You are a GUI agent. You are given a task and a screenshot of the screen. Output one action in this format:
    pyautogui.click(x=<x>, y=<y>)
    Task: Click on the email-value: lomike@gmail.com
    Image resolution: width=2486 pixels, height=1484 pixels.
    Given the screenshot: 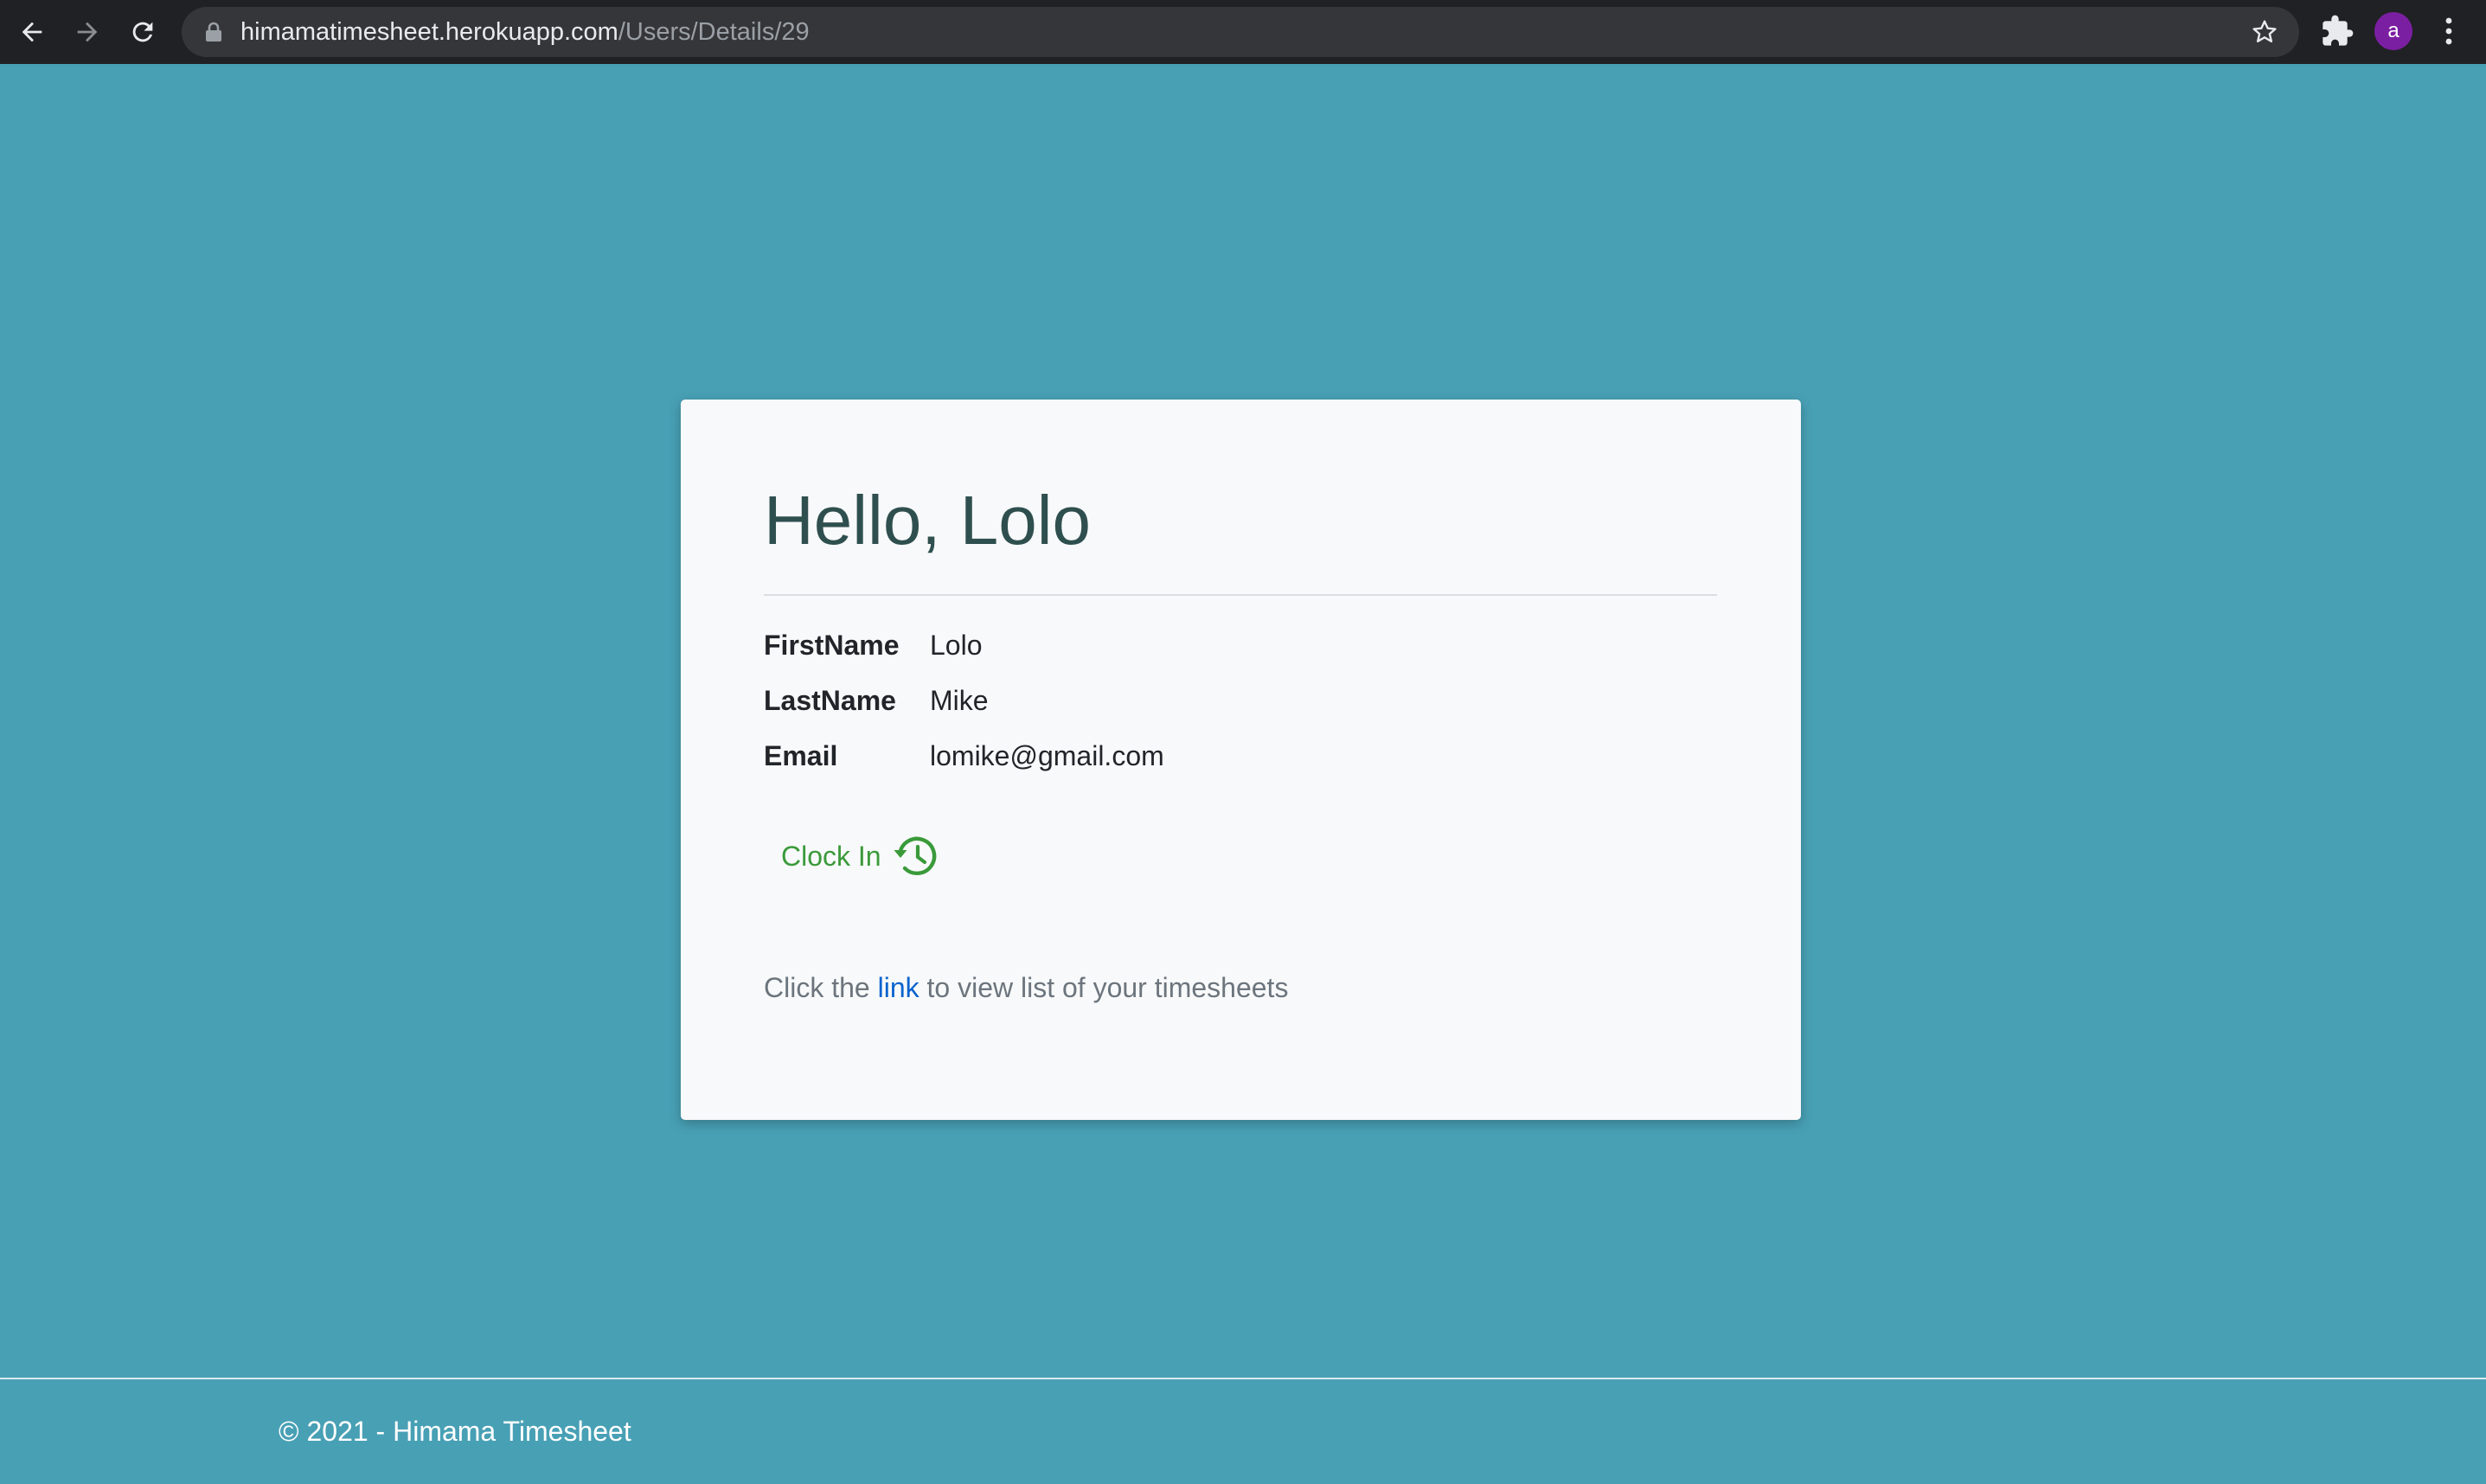 What is the action you would take?
    pyautogui.click(x=1047, y=756)
    